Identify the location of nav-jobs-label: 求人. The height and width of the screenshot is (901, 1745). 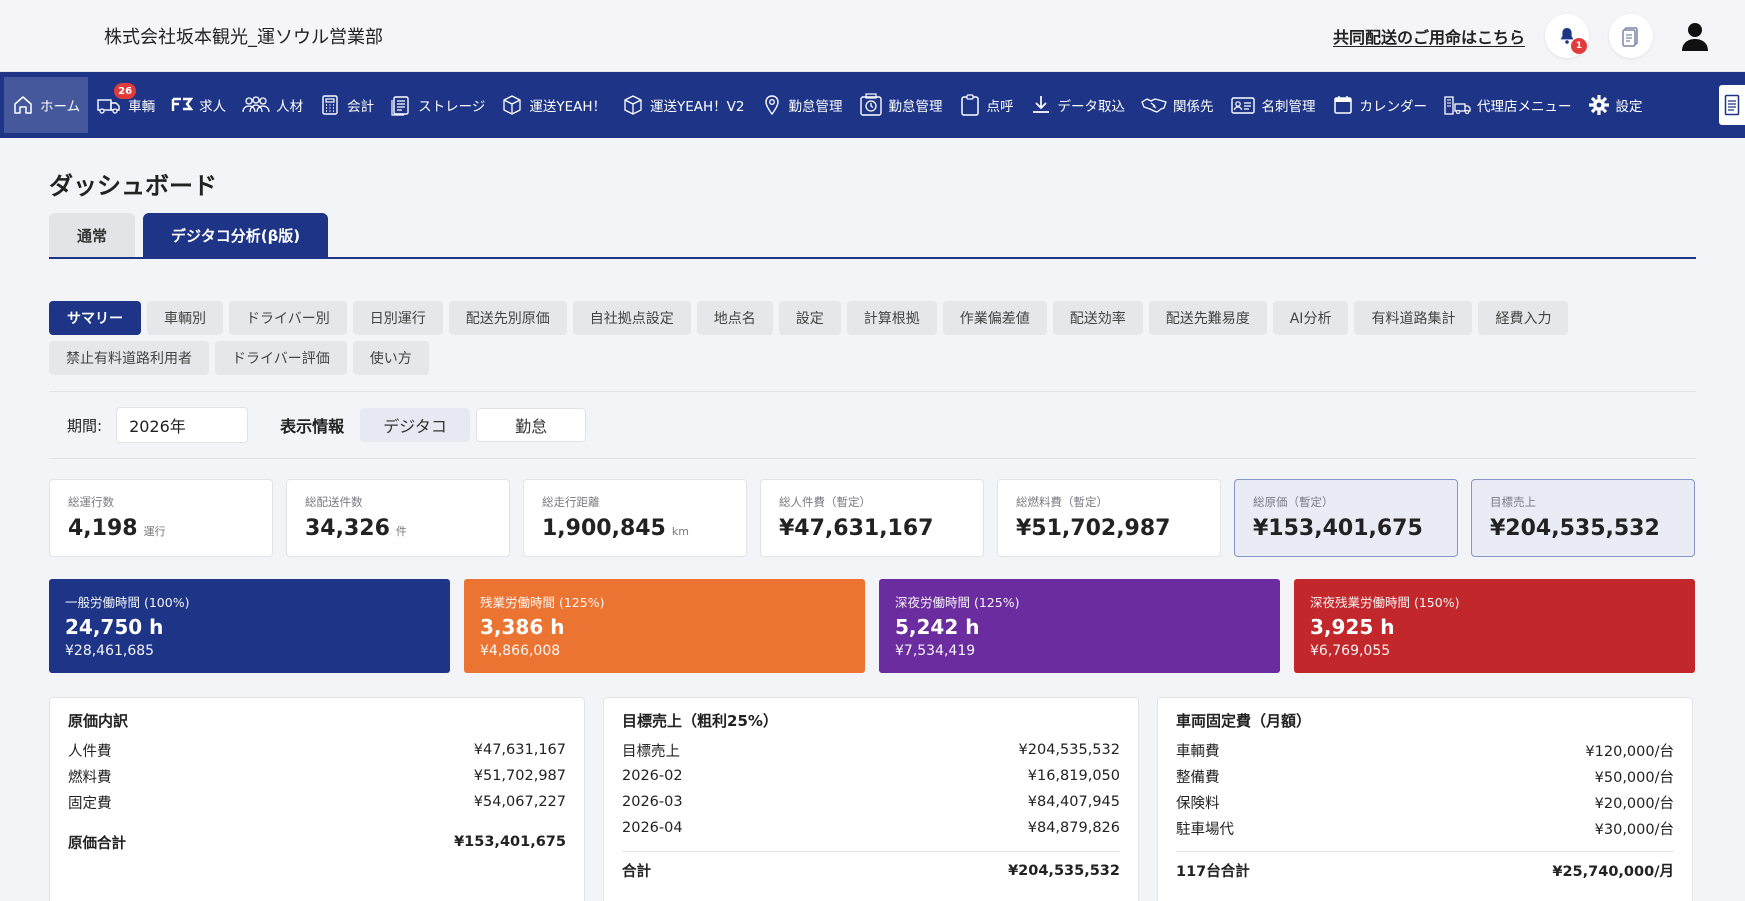
(213, 107).